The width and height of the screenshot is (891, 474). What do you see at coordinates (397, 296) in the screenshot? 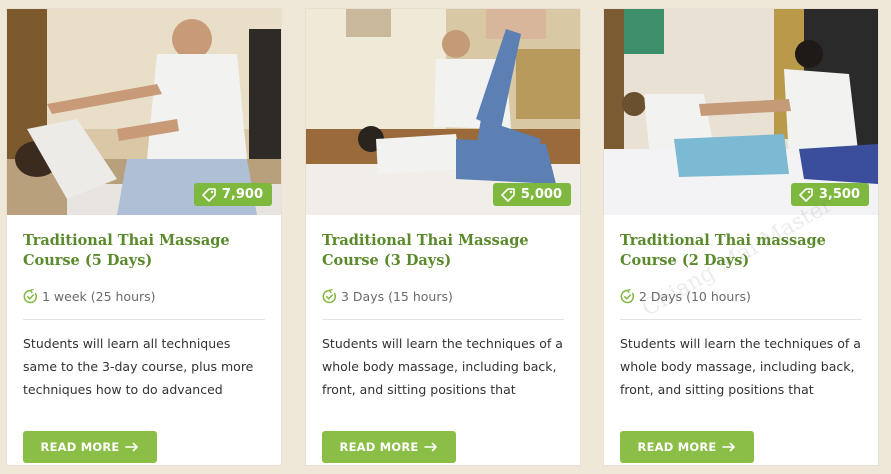
I see `duration-text: 3 Days (15 hours)` at bounding box center [397, 296].